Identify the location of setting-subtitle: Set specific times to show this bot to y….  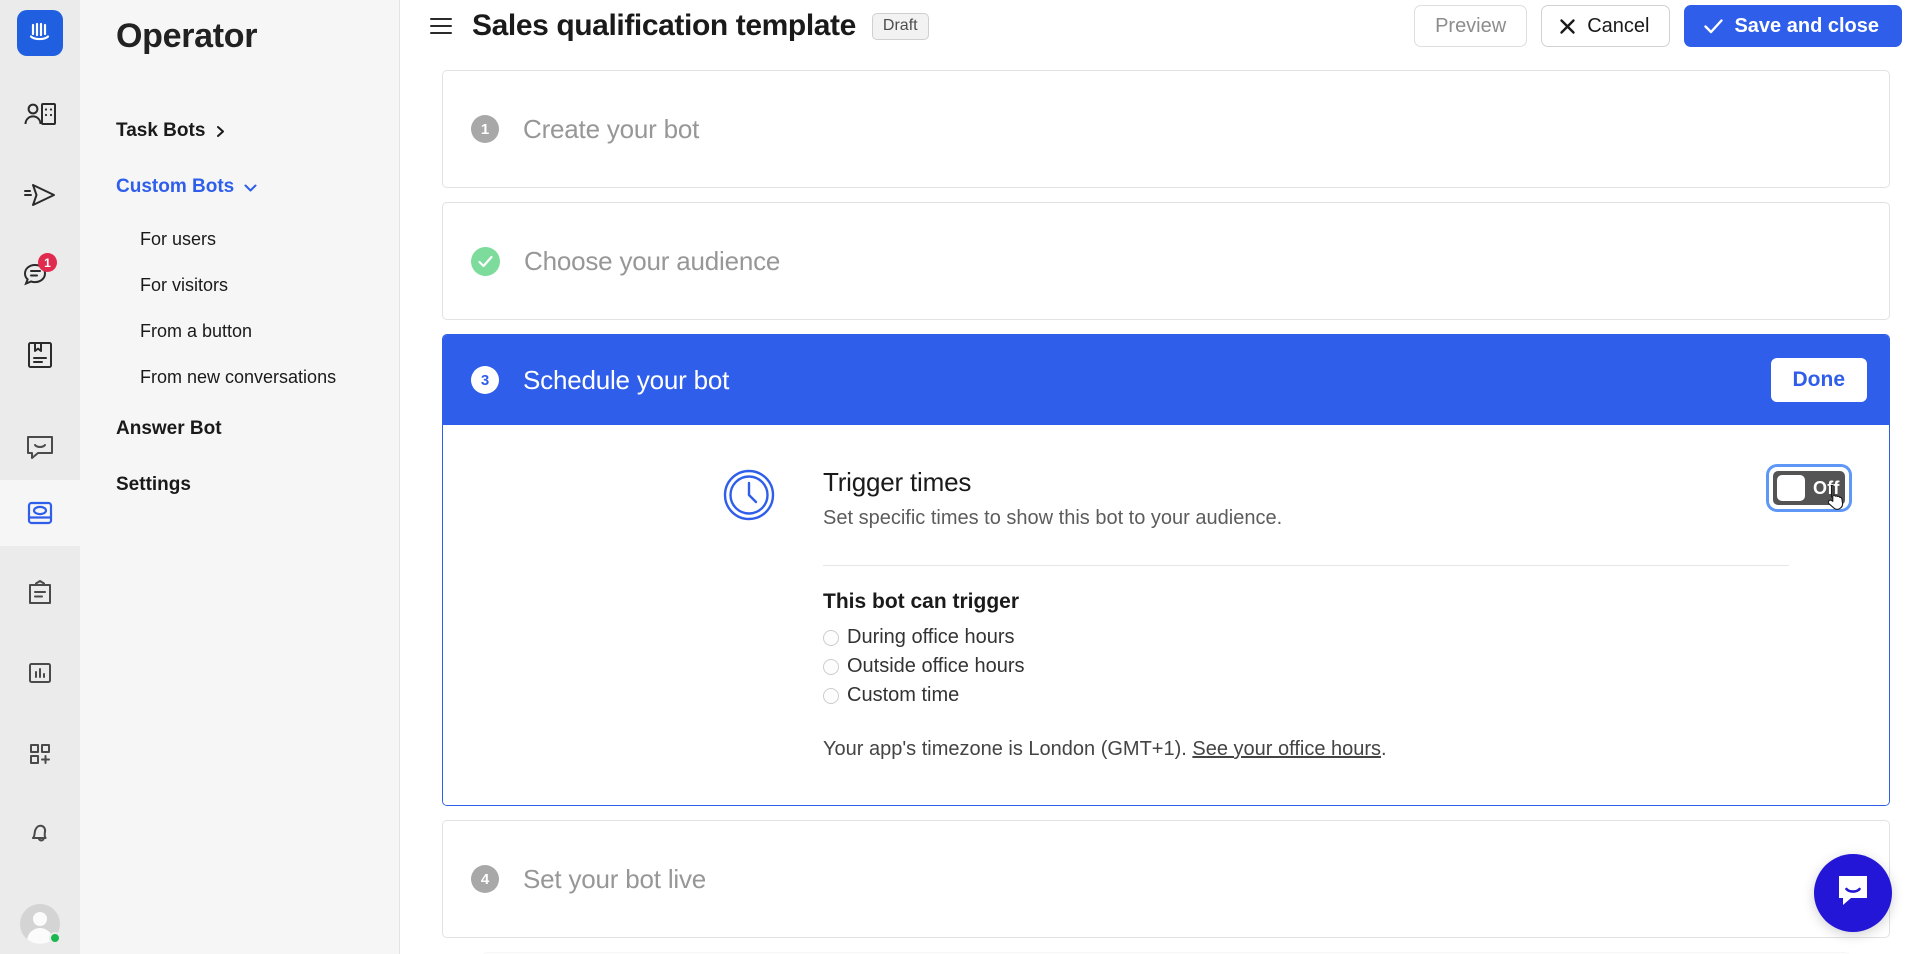
(1053, 518).